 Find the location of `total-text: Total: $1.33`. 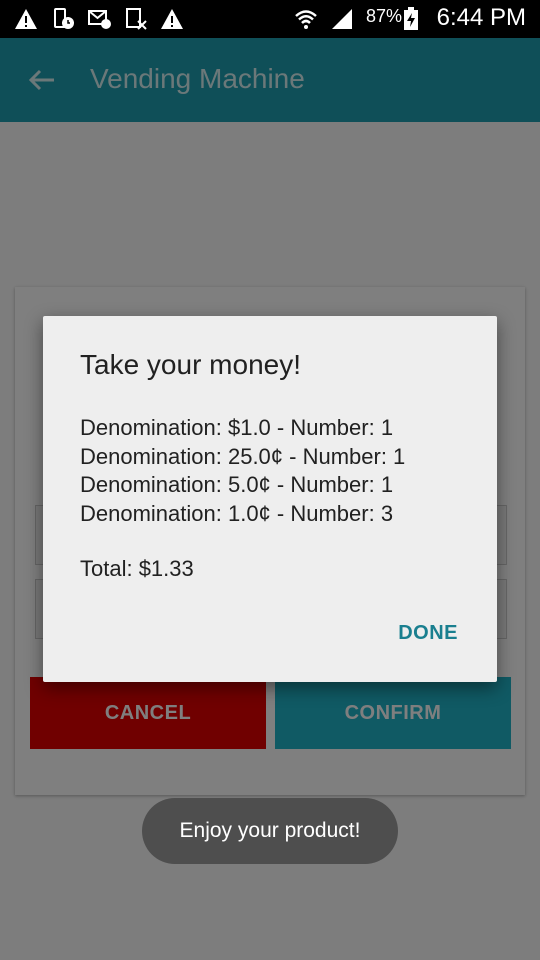

total-text: Total: $1.33 is located at coordinates (137, 568).